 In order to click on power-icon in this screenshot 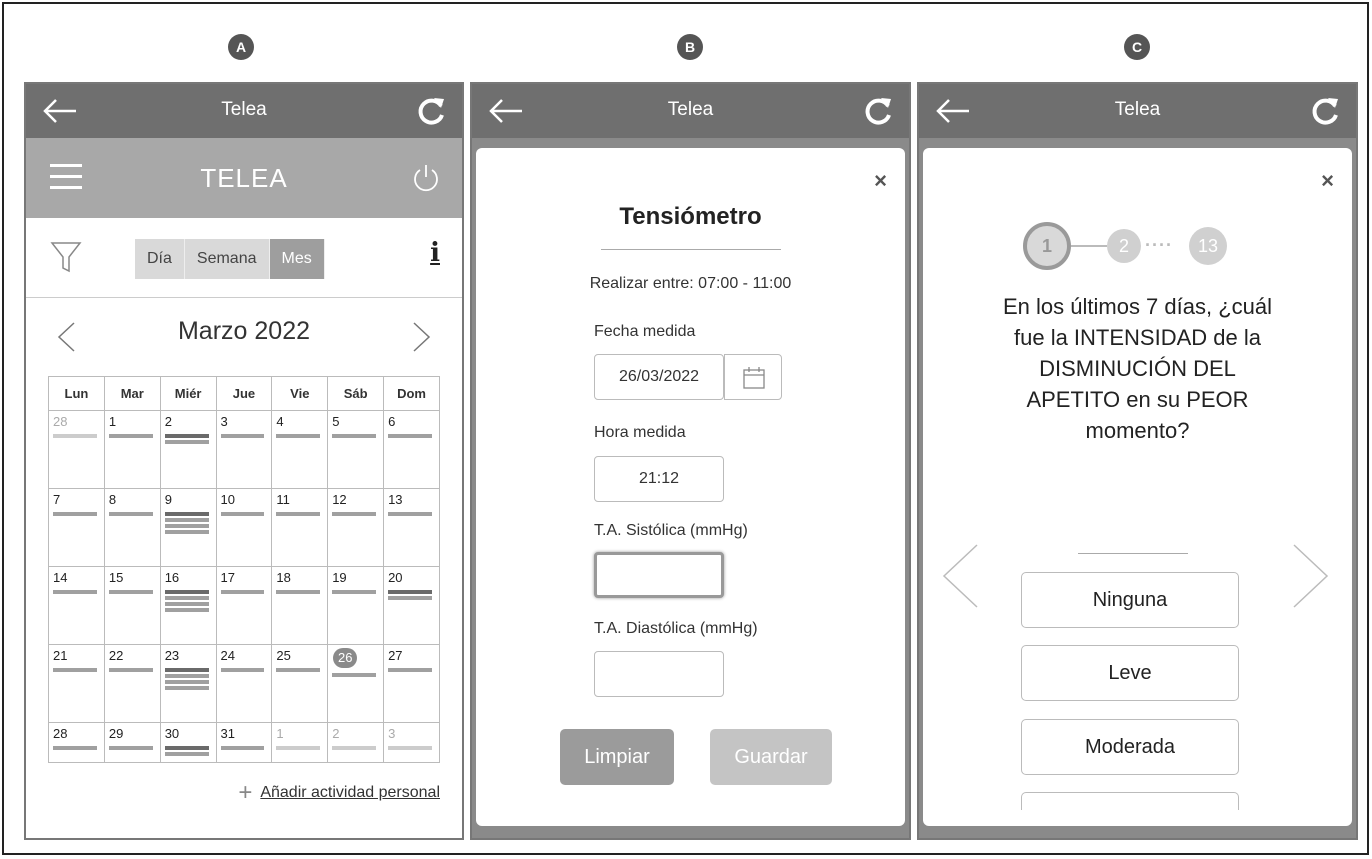, I will do `click(426, 178)`.